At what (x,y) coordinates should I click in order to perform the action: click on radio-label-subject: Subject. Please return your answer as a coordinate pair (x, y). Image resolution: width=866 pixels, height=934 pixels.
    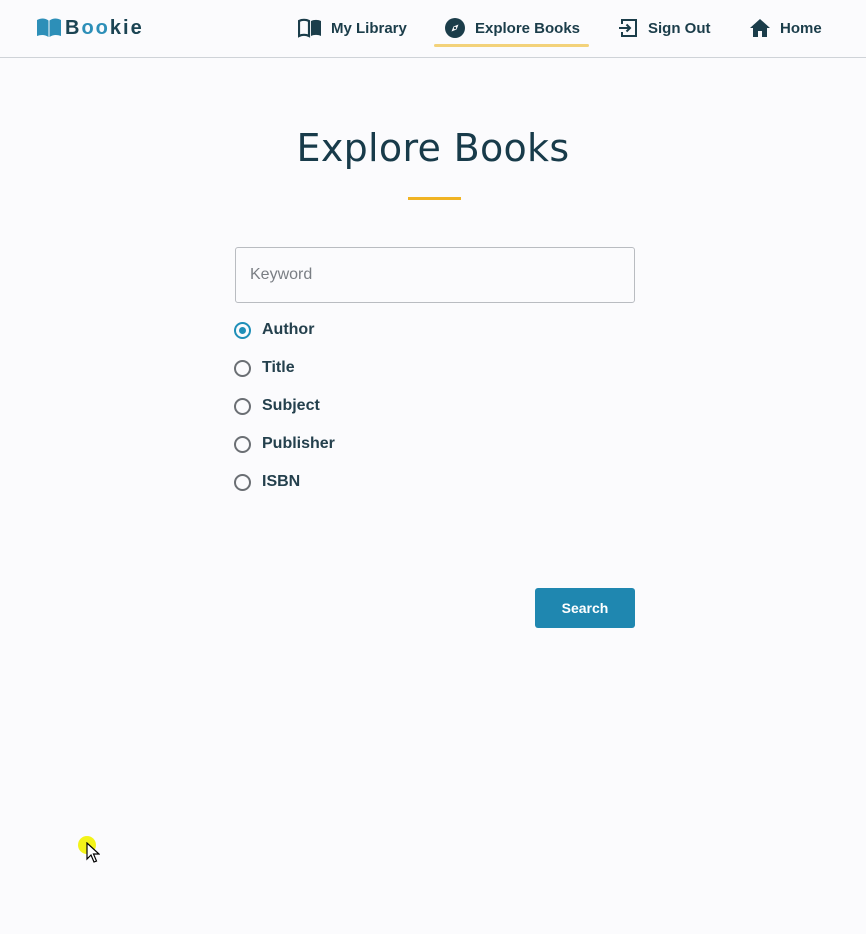
    Looking at the image, I should click on (291, 405).